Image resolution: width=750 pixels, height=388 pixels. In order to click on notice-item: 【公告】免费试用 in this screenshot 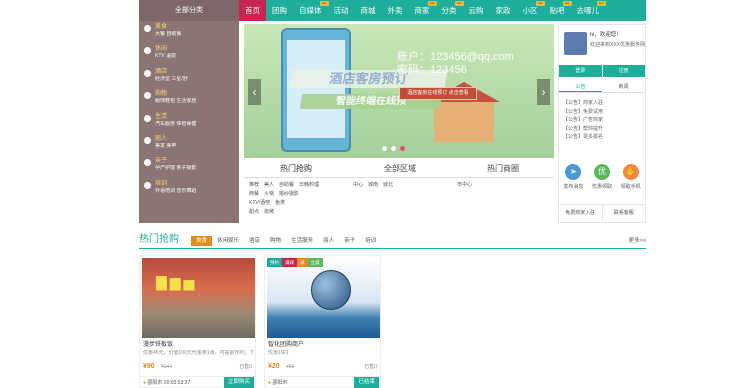, I will do `click(583, 112)`.